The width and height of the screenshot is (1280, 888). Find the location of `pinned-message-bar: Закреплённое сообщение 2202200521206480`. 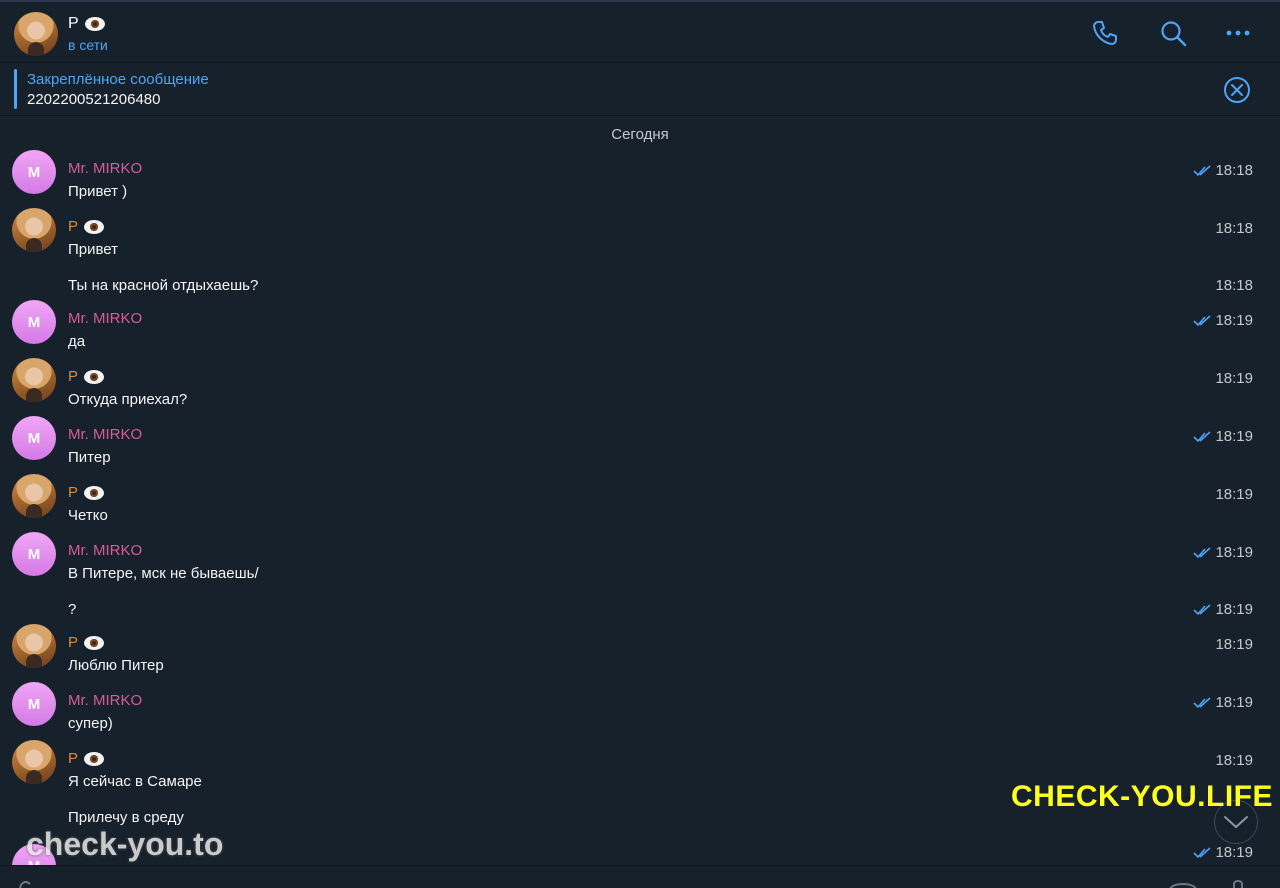

pinned-message-bar: Закреплённое сообщение 2202200521206480 is located at coordinates (640, 89).